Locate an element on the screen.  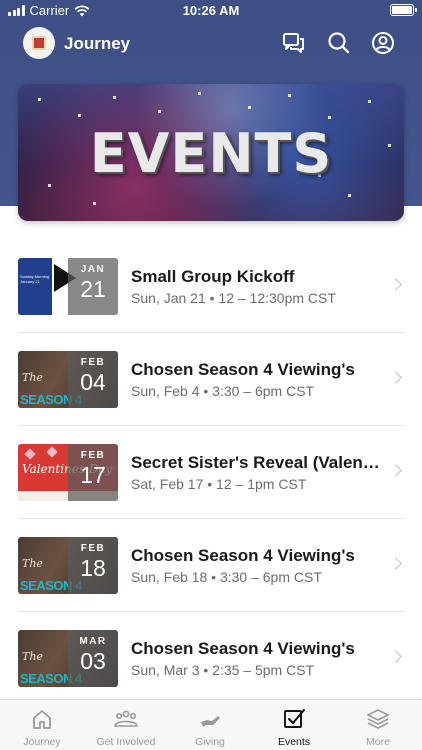
tab-journey: Journey is located at coordinates (42, 725).